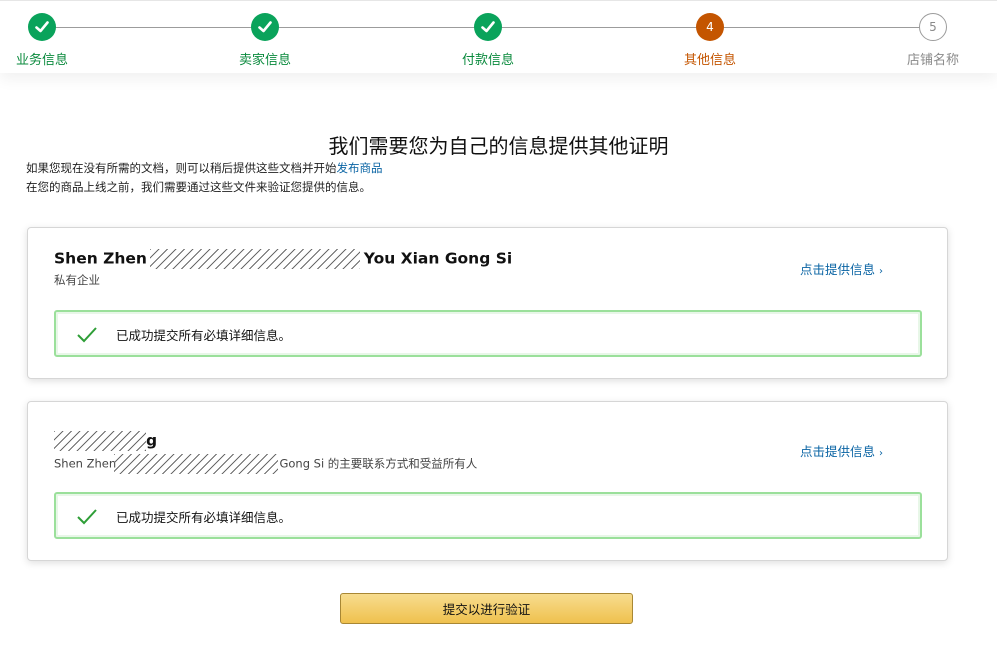 The width and height of the screenshot is (997, 653). I want to click on intro-line-2: 在您的商品上线之前，我们需要通过这些文件来验证您提供的信息。, so click(198, 187).